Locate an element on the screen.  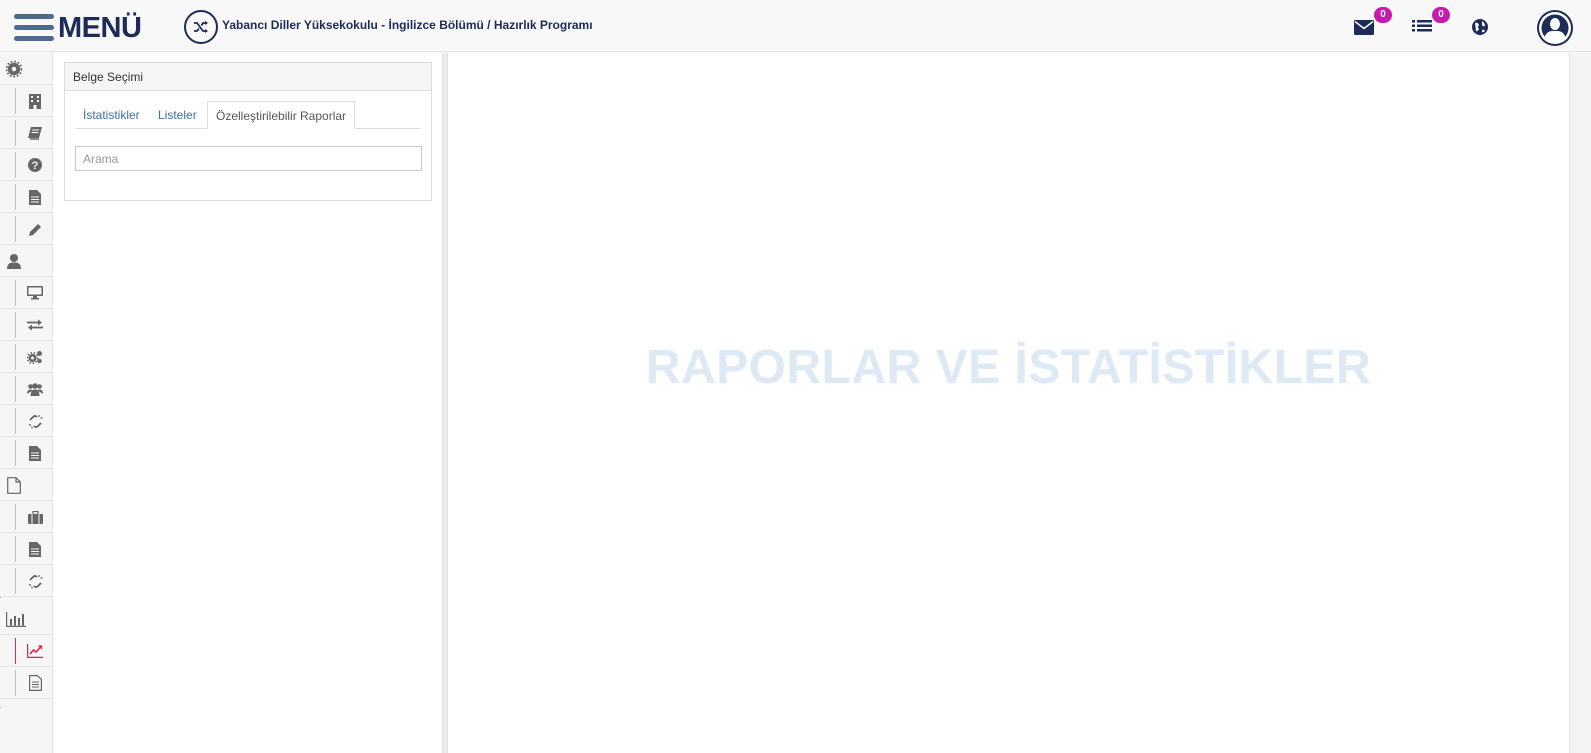
line-chart-icon is located at coordinates (35, 651).